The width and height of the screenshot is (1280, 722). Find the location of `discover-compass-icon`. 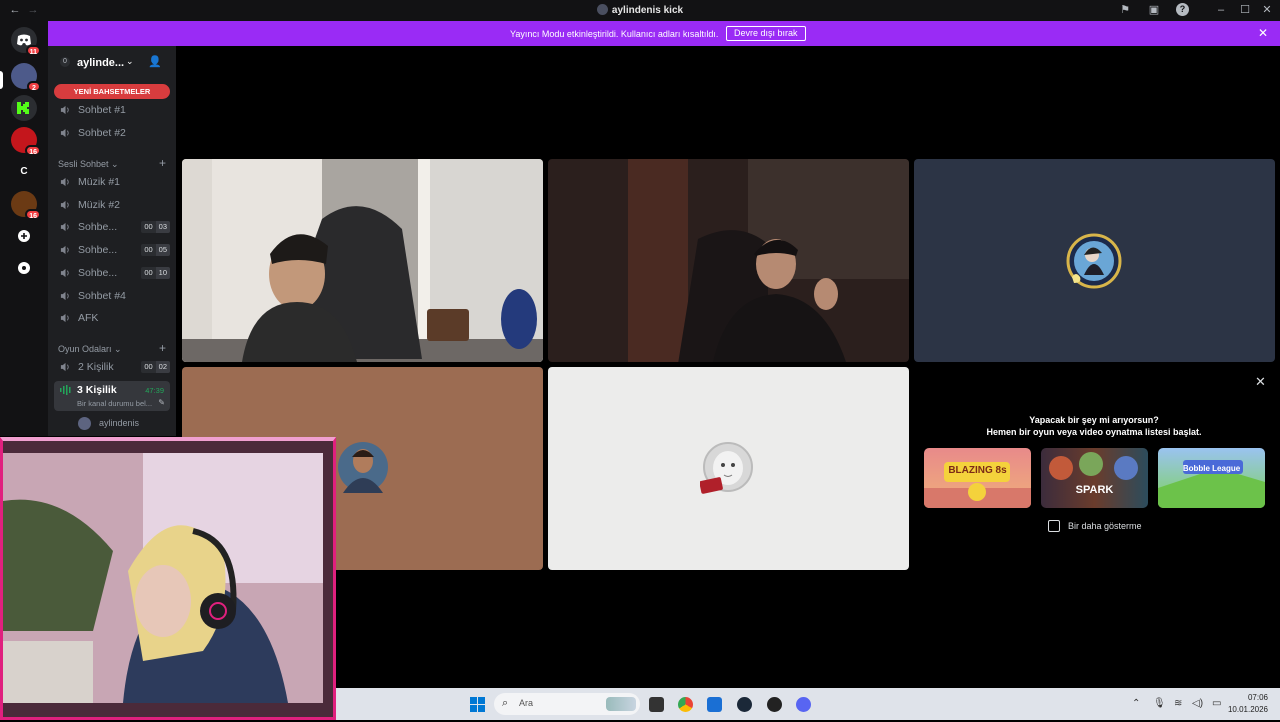

discover-compass-icon is located at coordinates (24, 268).